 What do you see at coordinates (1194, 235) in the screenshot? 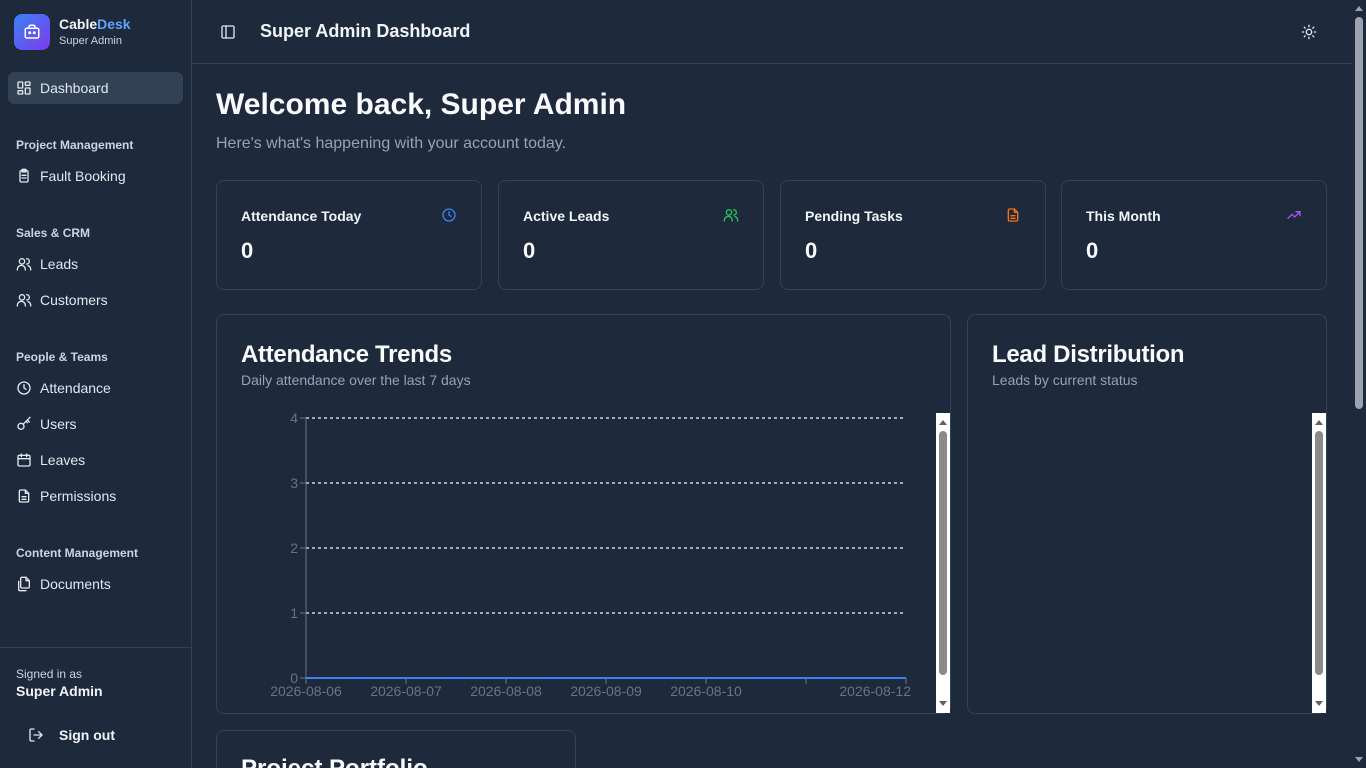
I see `stat-card-this-month: This Month 0` at bounding box center [1194, 235].